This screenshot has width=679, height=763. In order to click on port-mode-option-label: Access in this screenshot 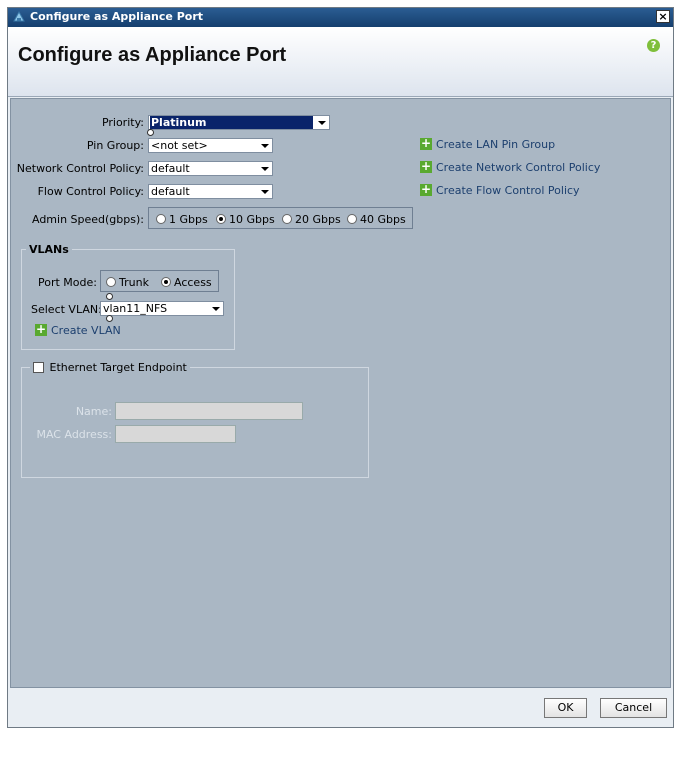, I will do `click(193, 282)`.